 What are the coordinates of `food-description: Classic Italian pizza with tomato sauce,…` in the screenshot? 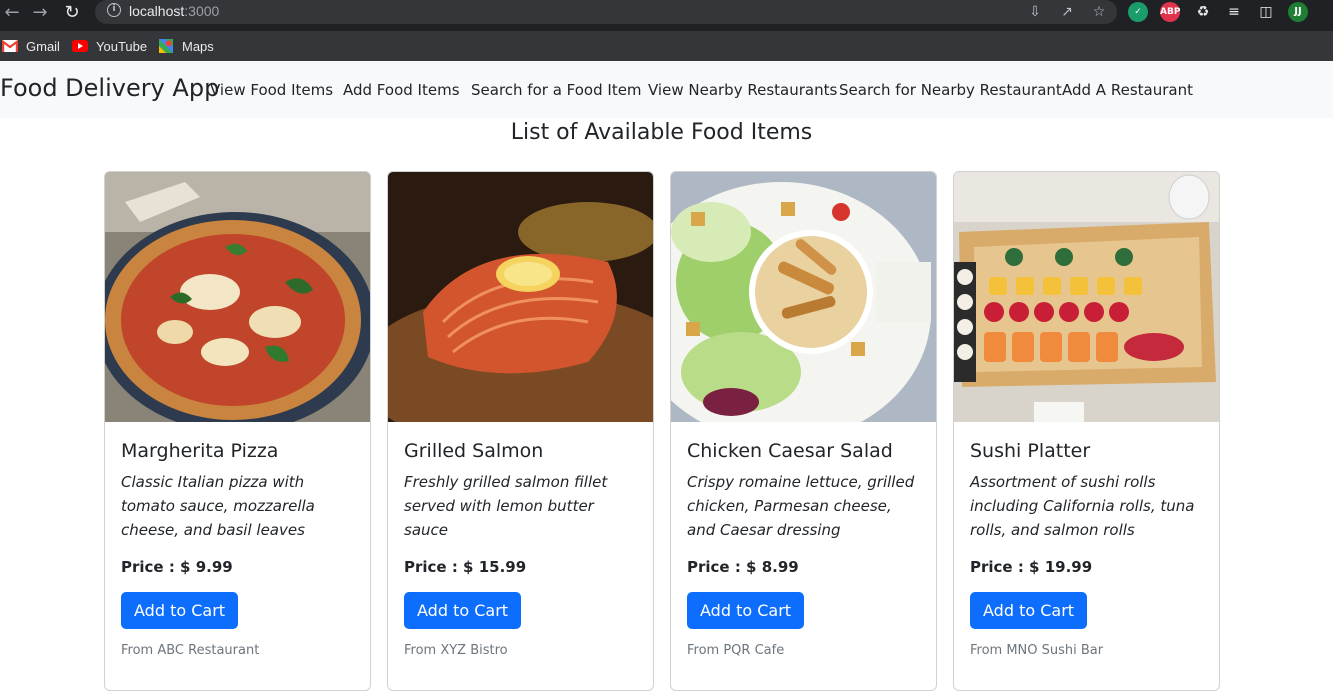 It's located at (218, 506).